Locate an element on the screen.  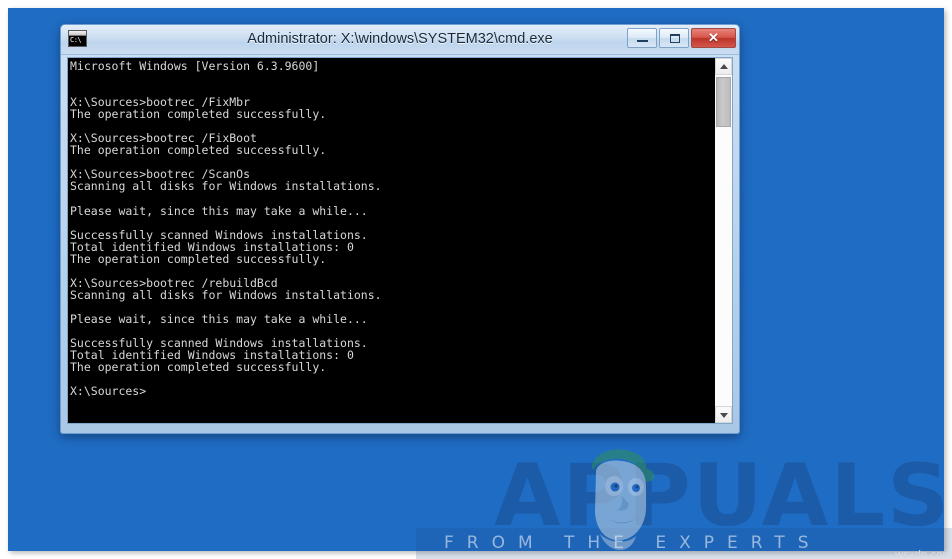
window-controls: ✕ is located at coordinates (681, 38).